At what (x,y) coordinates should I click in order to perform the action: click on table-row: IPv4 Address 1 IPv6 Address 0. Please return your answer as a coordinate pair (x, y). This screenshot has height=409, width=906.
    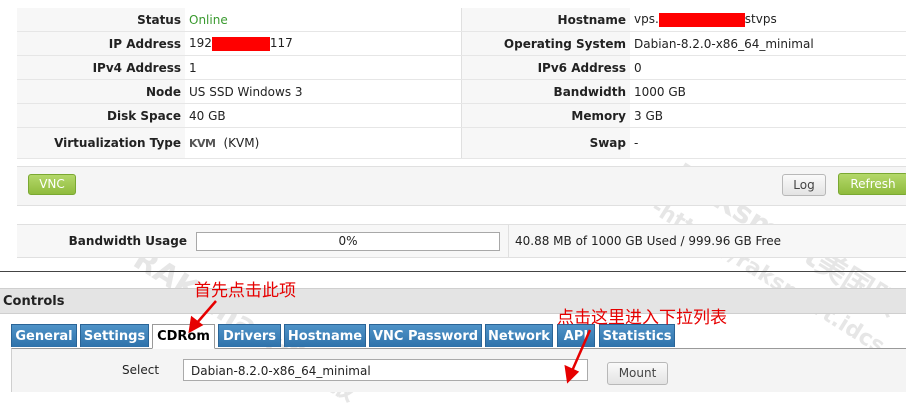
    Looking at the image, I should click on (461, 67).